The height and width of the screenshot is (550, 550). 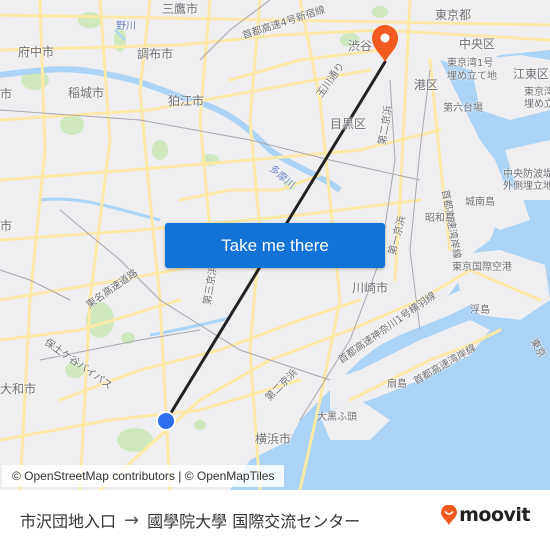 I want to click on label-reclaimed2-a: 東京湾, so click(x=537, y=92).